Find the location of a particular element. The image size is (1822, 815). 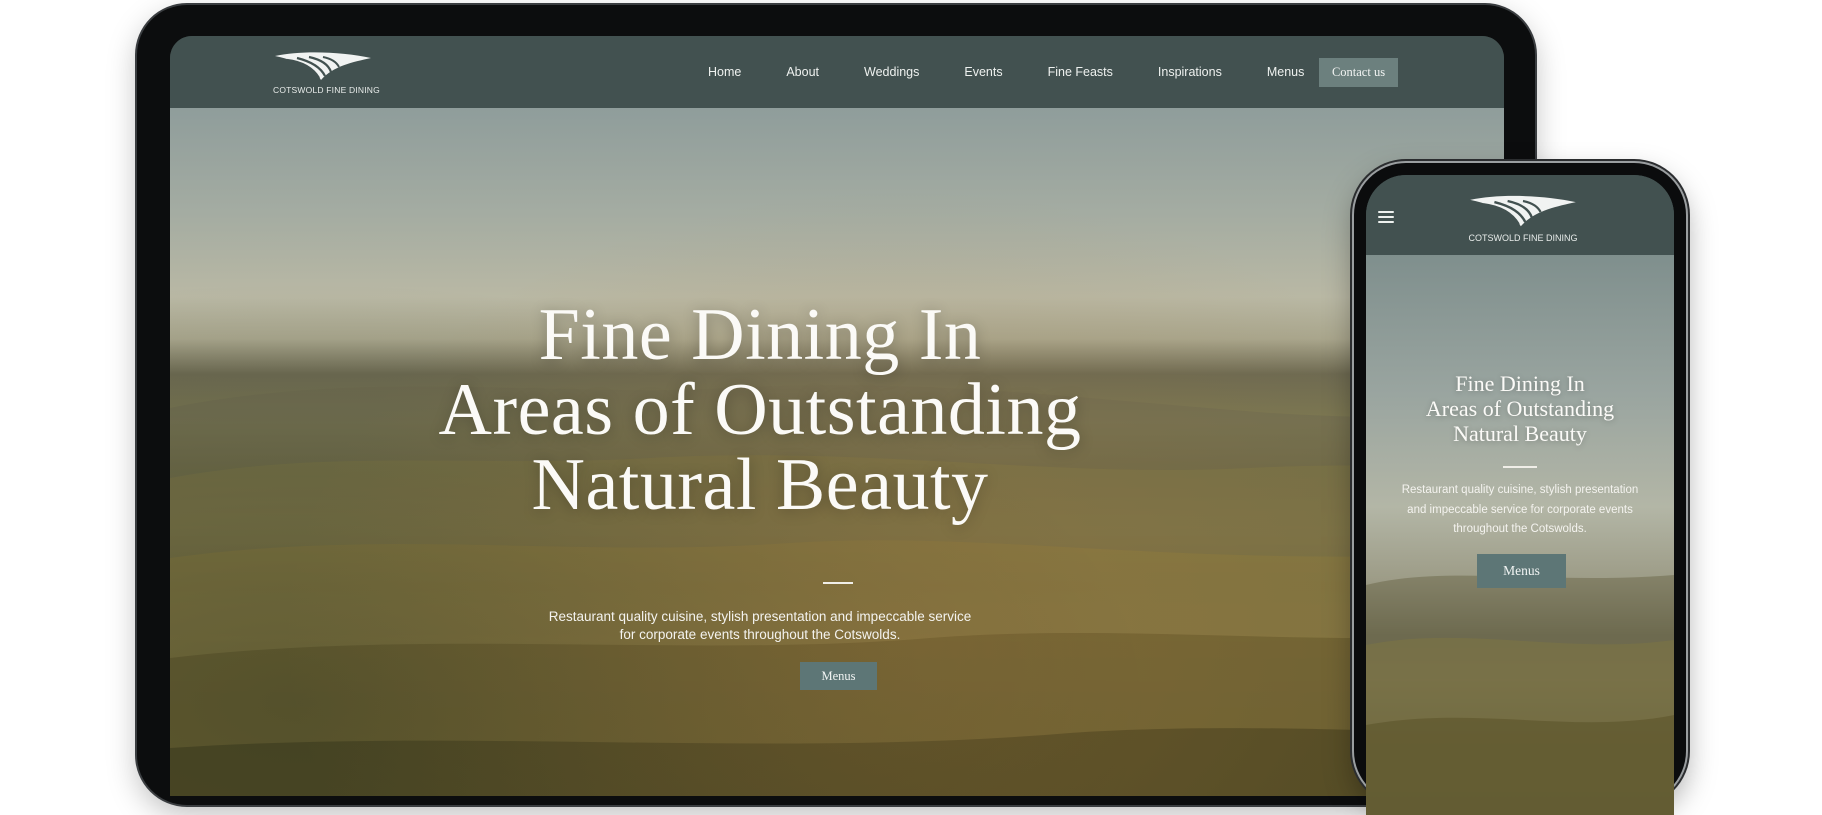

logo-text: COTSWOLD FINE DINING is located at coordinates (326, 90).